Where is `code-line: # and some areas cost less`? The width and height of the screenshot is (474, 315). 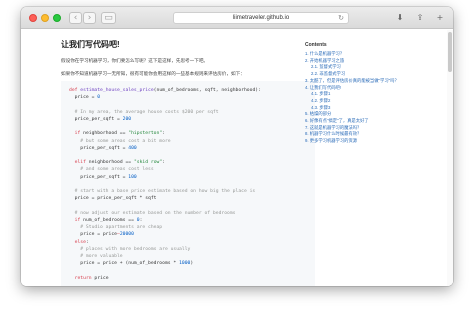 code-line: # and some areas cost less is located at coordinates (189, 169).